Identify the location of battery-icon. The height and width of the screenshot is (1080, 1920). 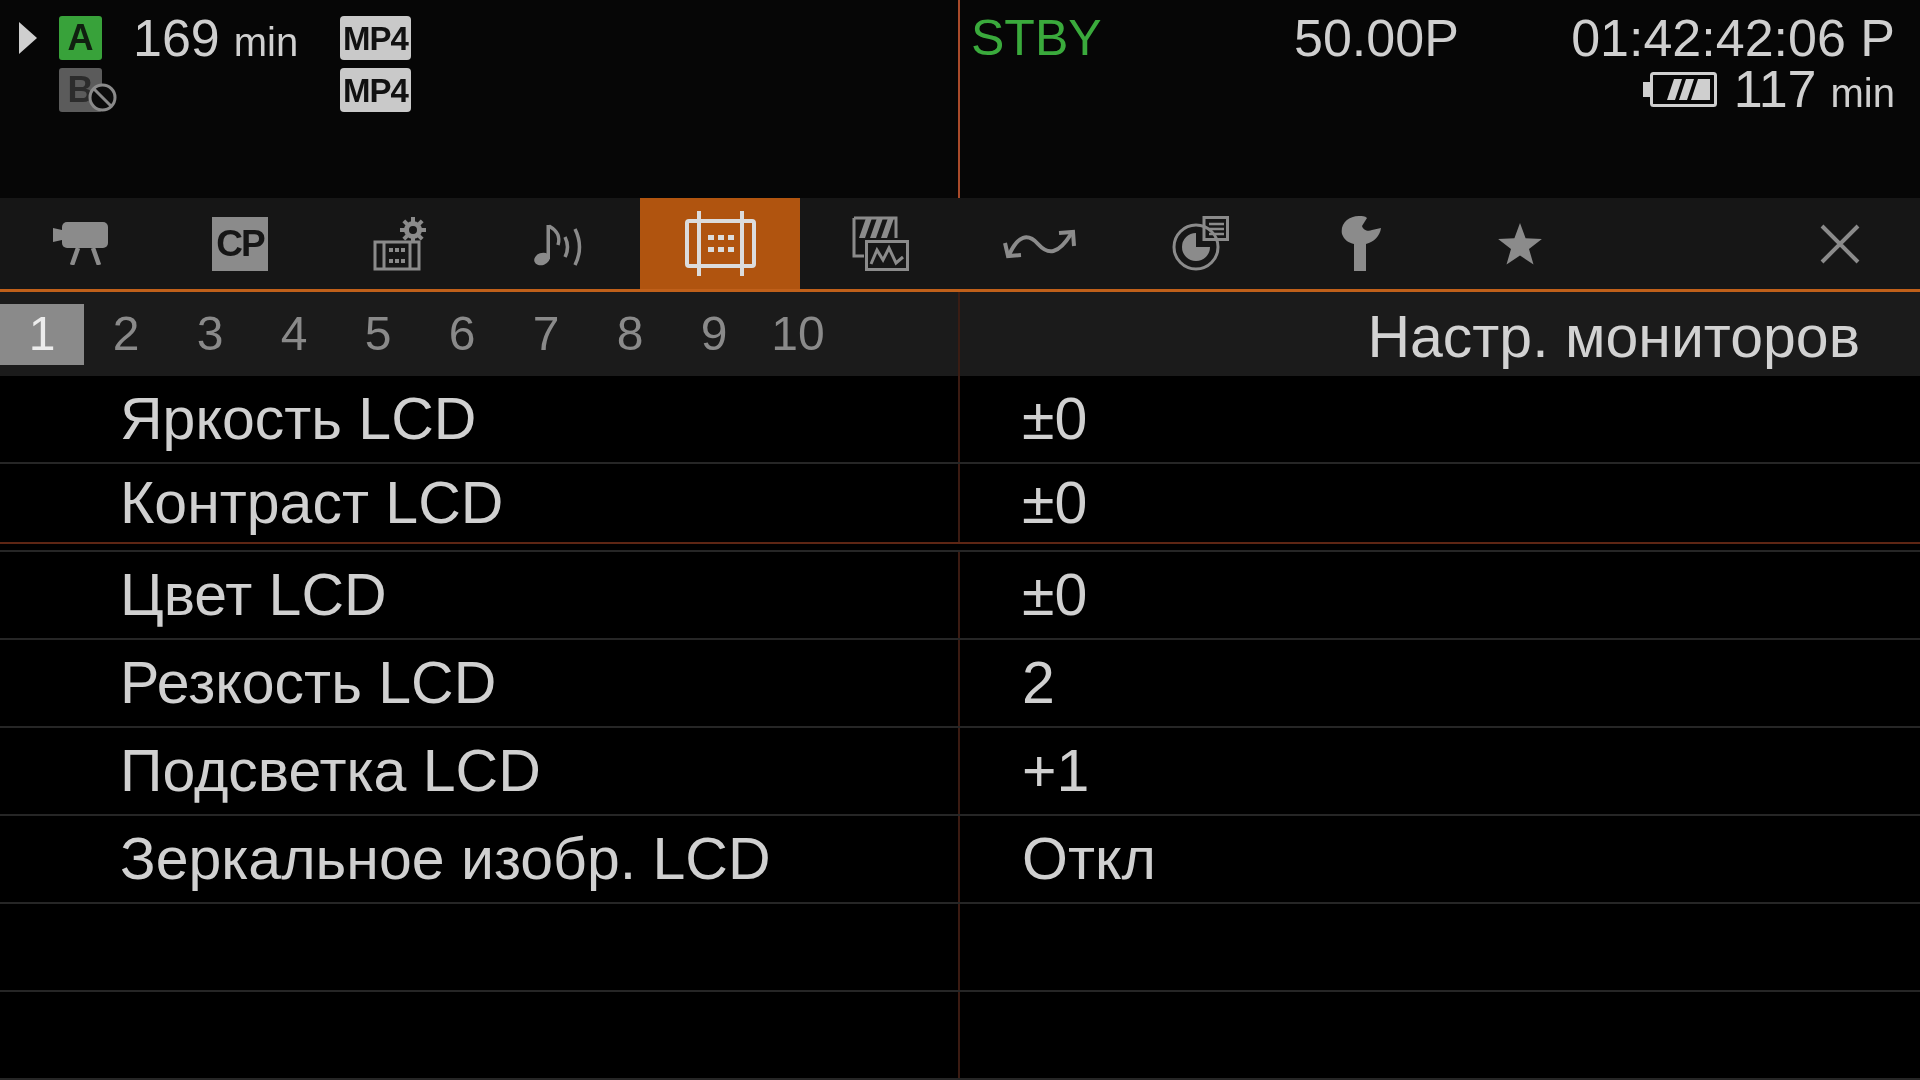
(1680, 89).